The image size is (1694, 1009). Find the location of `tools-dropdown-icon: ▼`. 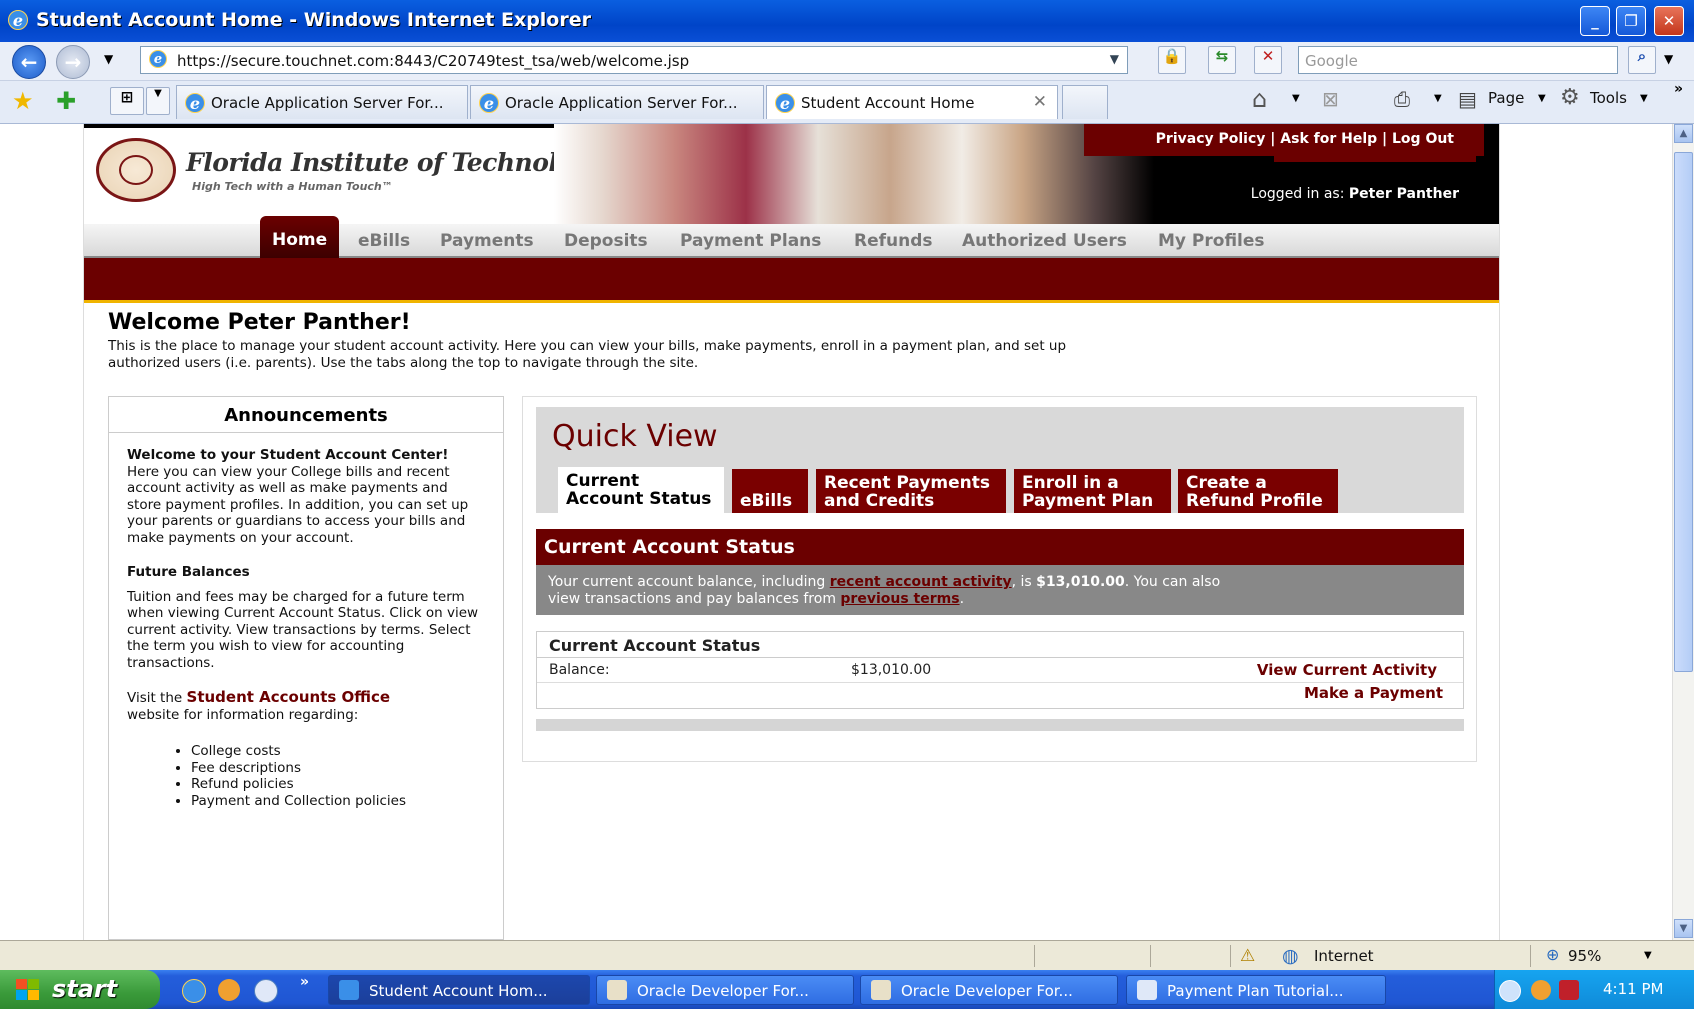

tools-dropdown-icon: ▼ is located at coordinates (1644, 98).